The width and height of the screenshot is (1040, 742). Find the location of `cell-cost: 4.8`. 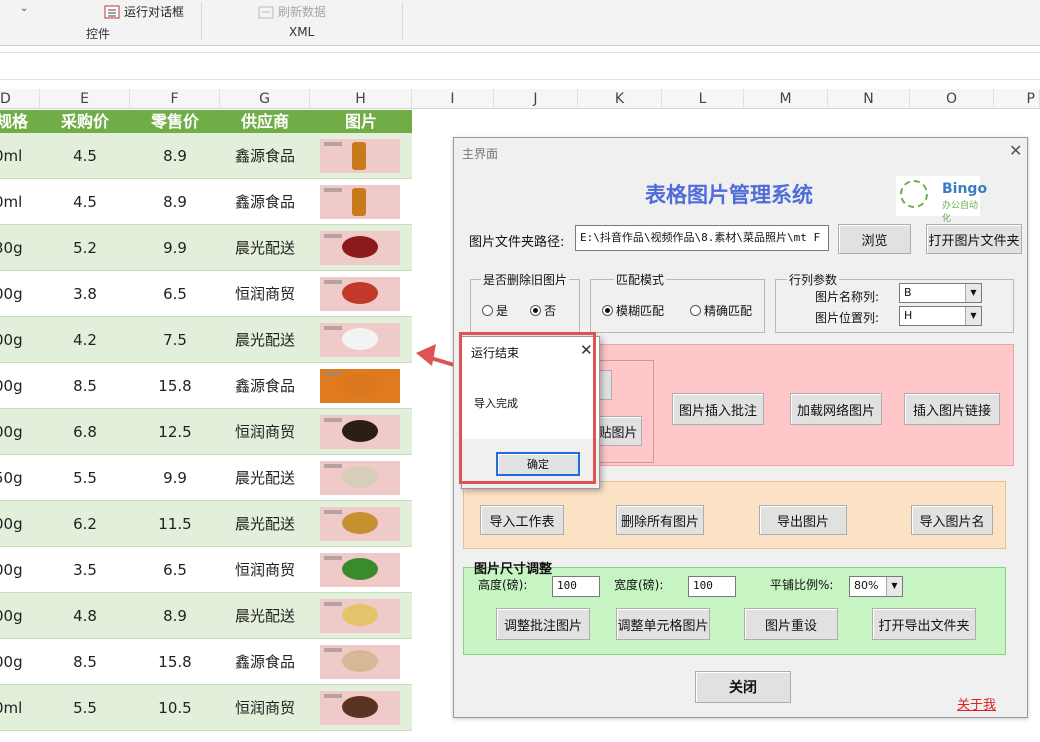

cell-cost: 4.8 is located at coordinates (85, 616).